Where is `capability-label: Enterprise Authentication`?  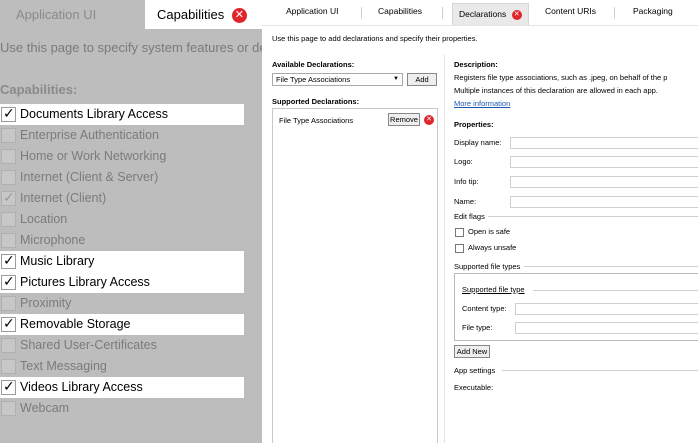
capability-label: Enterprise Authentication is located at coordinates (89, 135).